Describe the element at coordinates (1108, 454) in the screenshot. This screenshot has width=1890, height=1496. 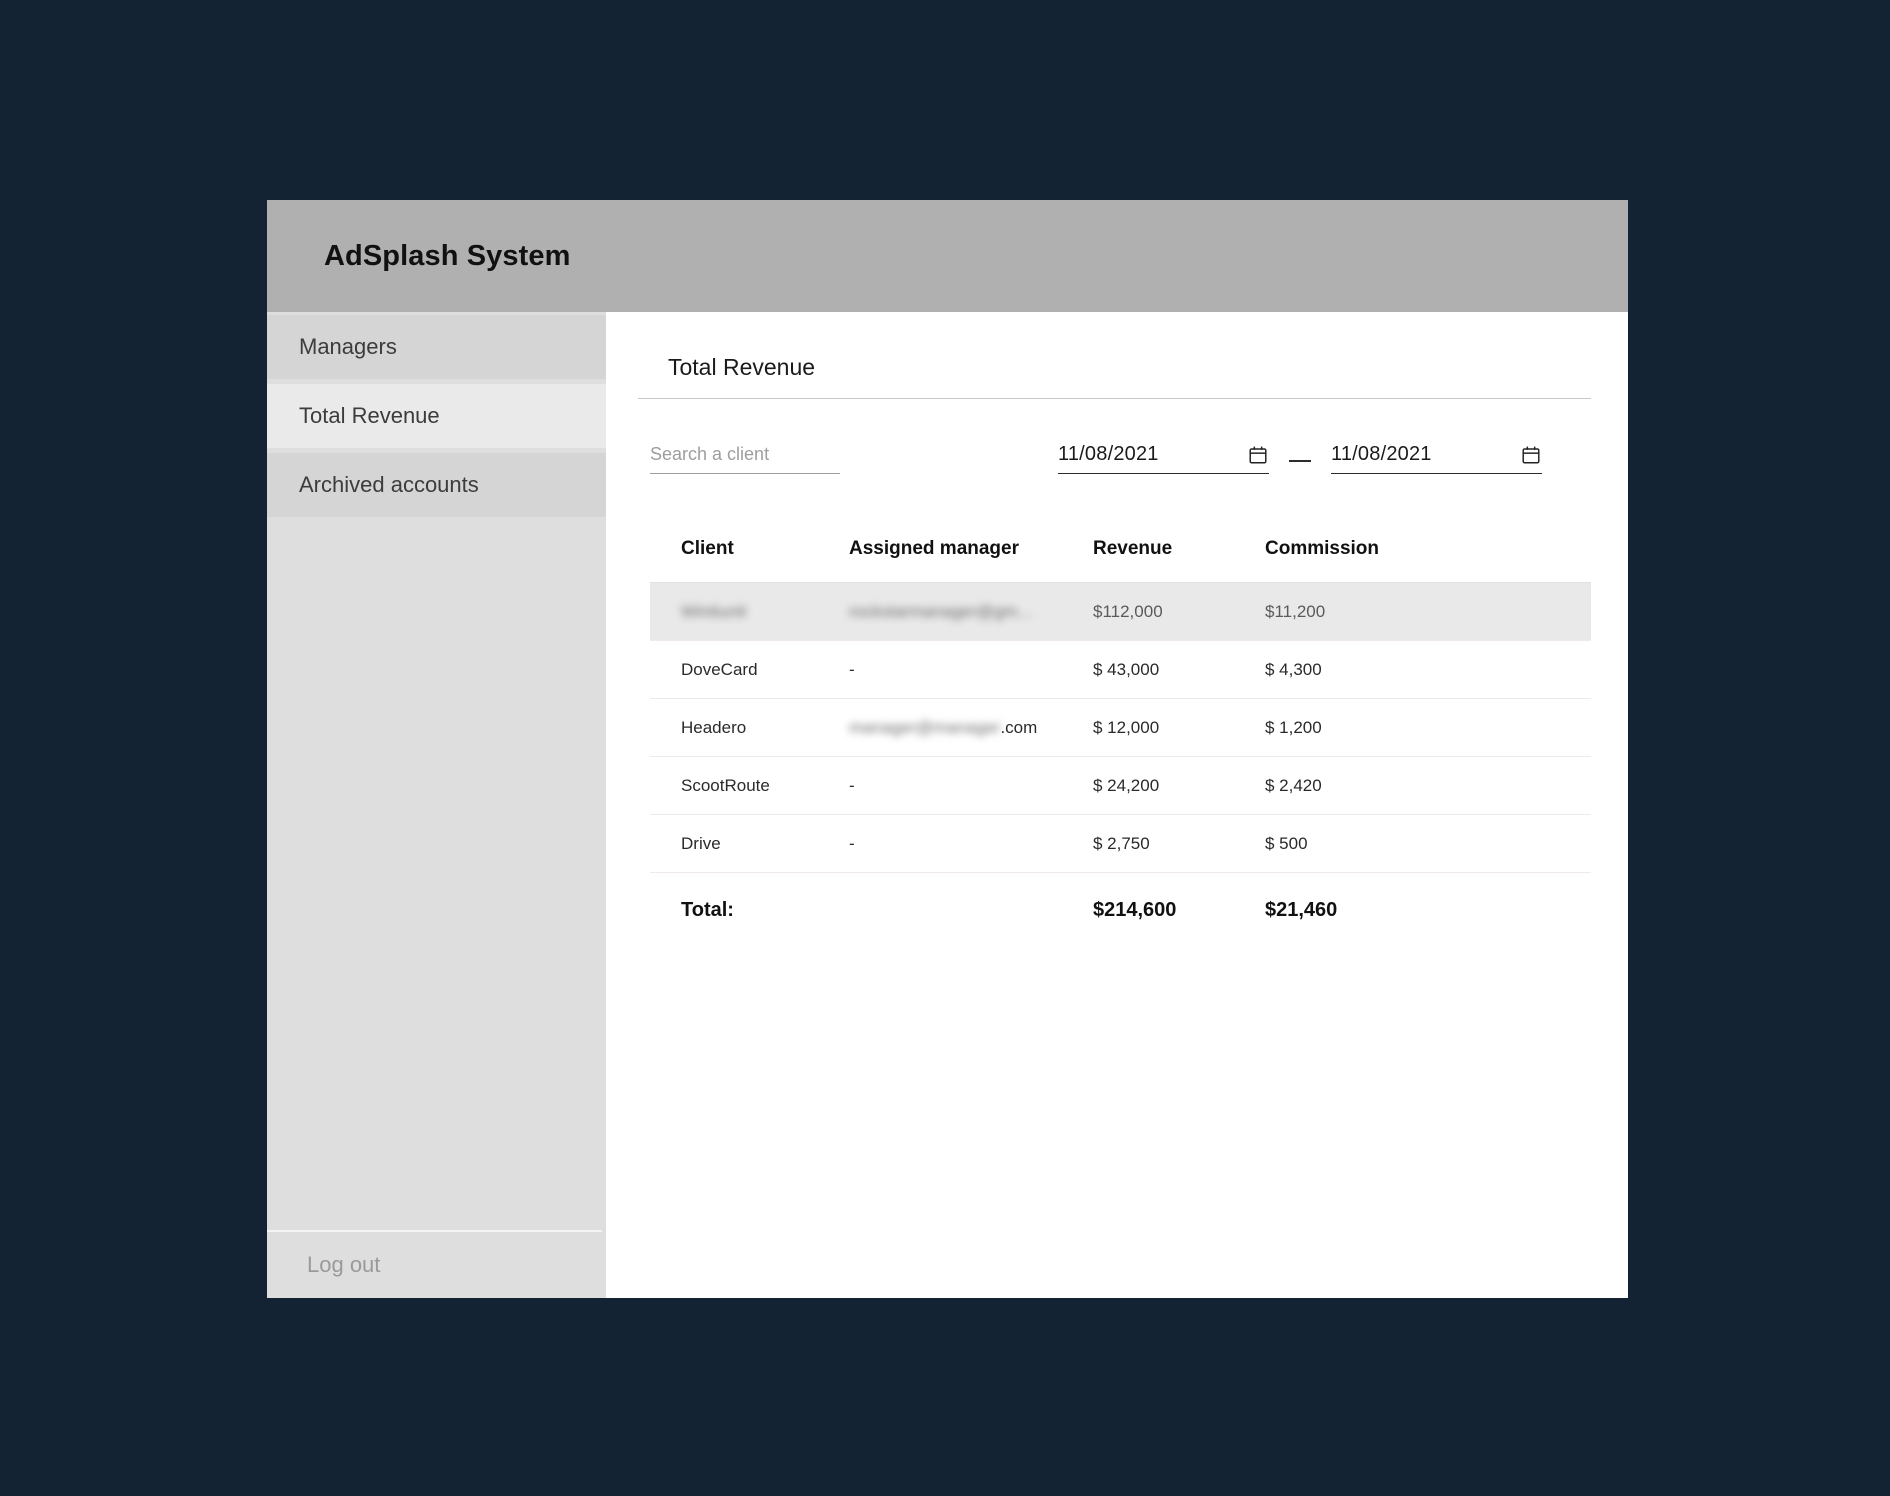
I see `start-date-value: 11/08/2021` at that location.